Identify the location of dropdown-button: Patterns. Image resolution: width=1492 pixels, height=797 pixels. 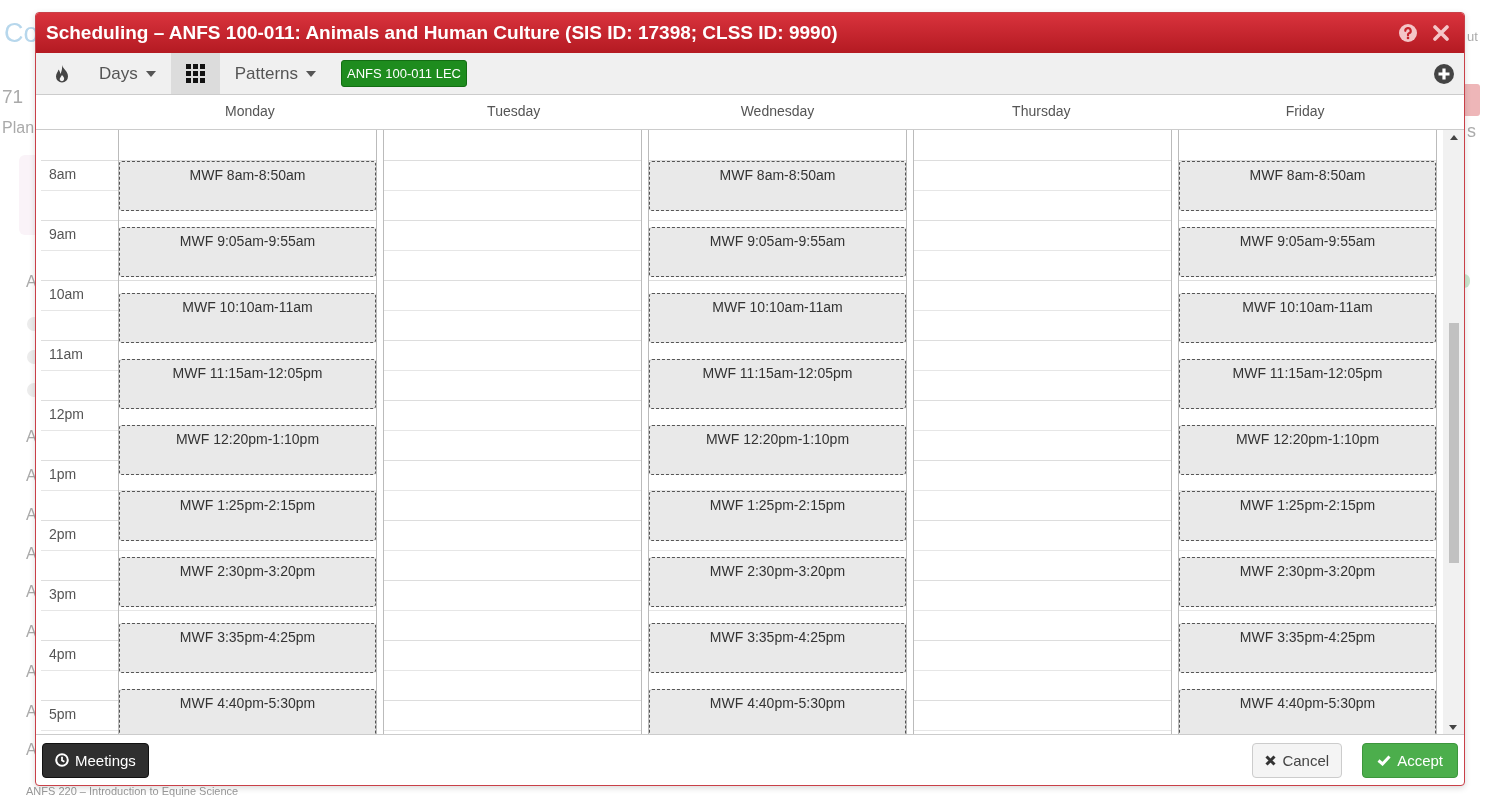
(275, 73).